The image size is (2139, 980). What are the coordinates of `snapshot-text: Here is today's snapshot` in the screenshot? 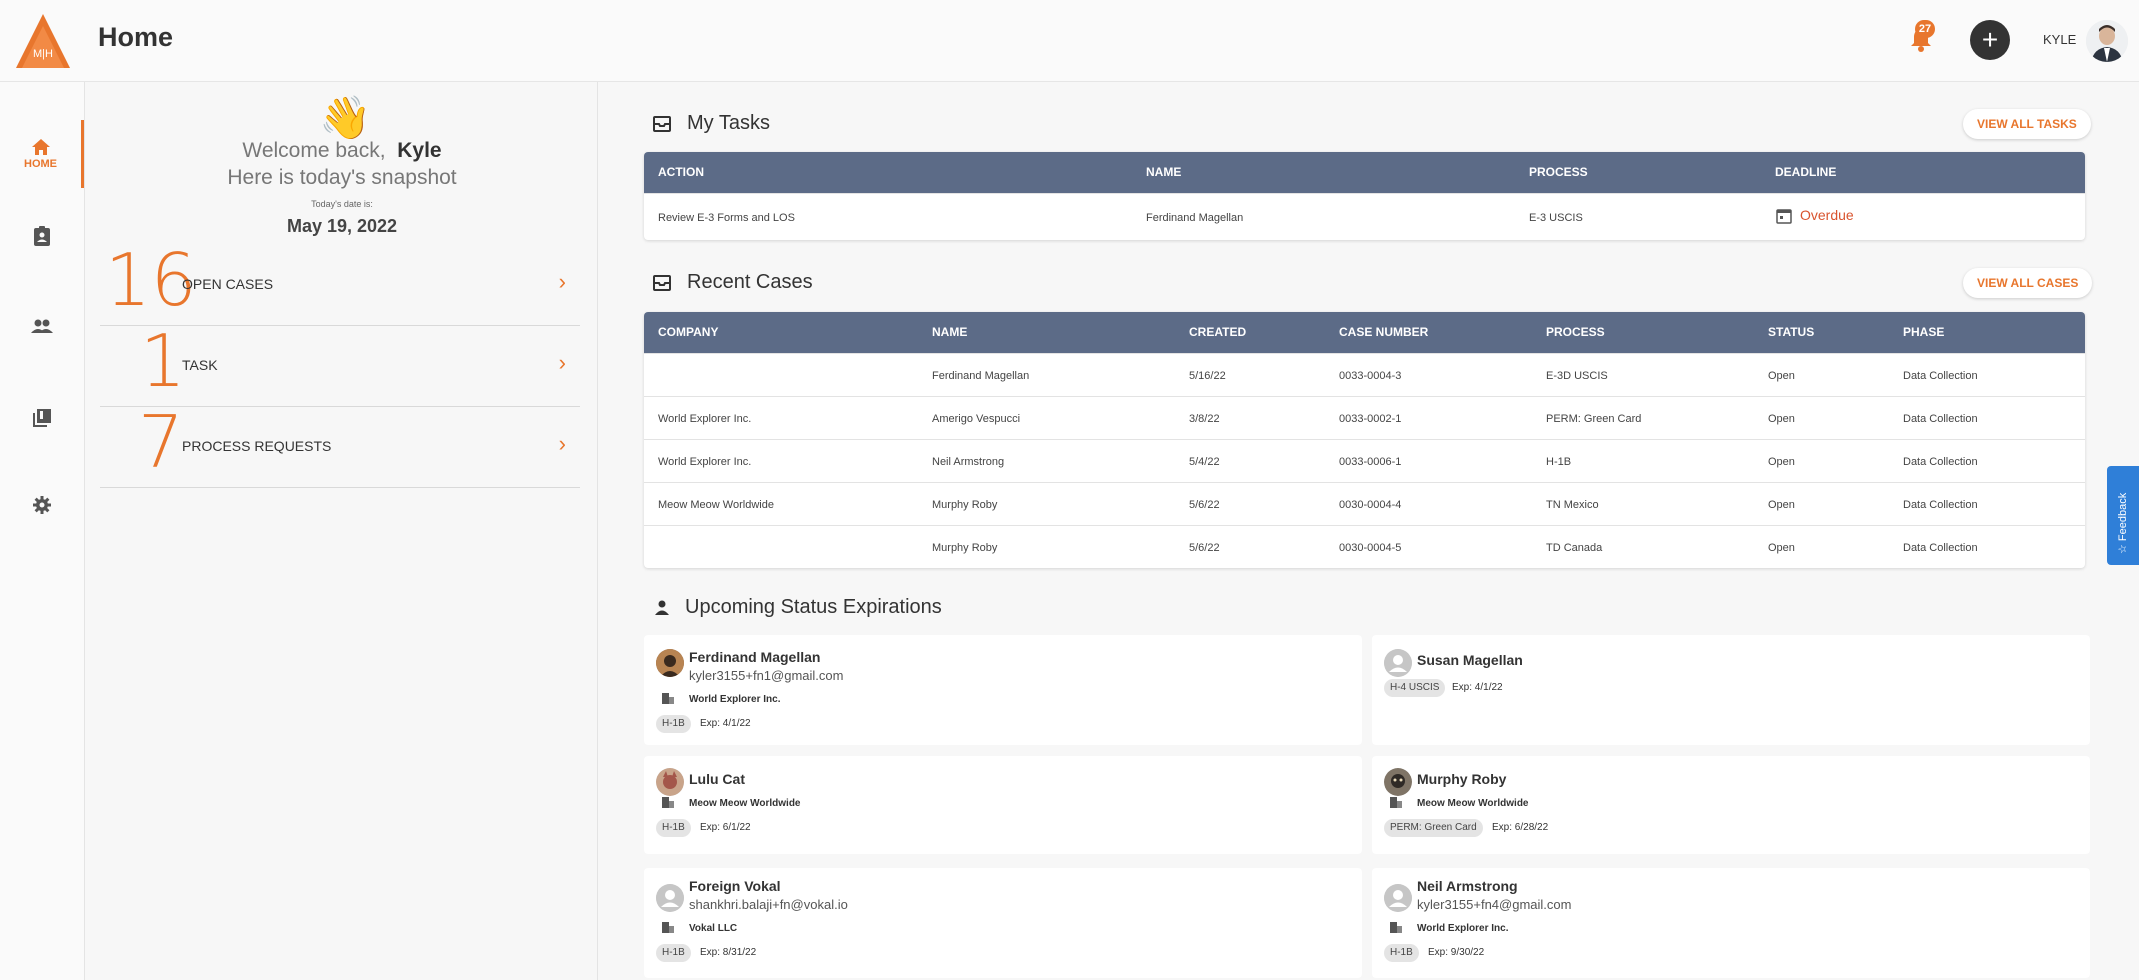 It's located at (342, 177).